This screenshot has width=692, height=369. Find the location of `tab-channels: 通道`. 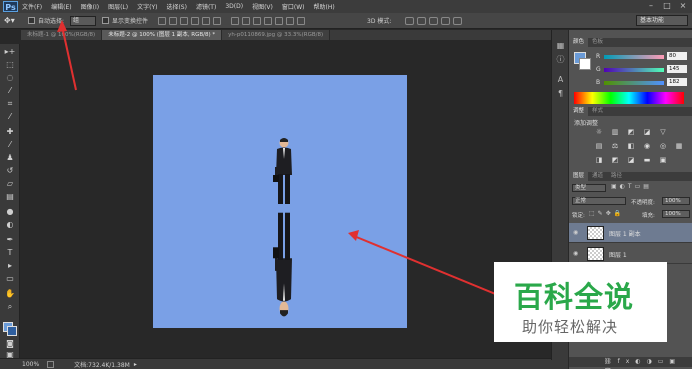

tab-channels: 通道 is located at coordinates (597, 176).